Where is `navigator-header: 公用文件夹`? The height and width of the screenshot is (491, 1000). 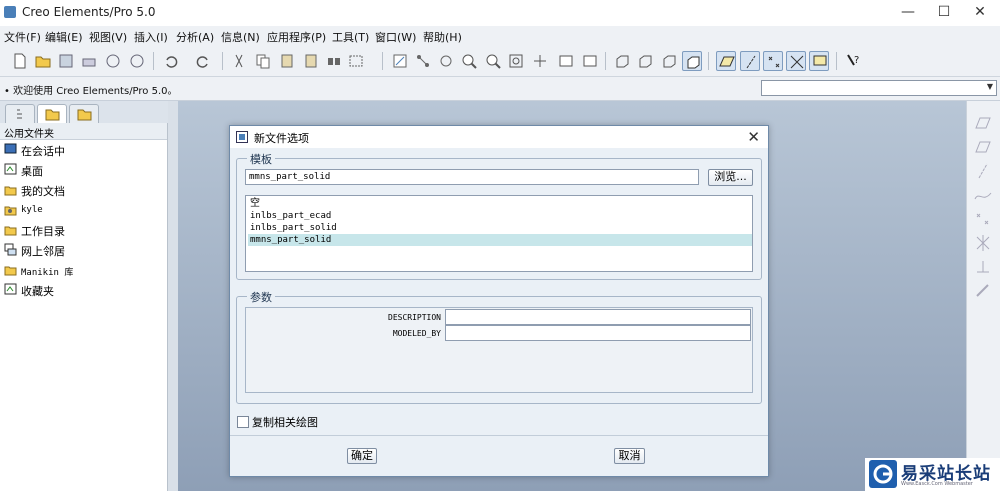
navigator-header: 公用文件夹 is located at coordinates (83, 131).